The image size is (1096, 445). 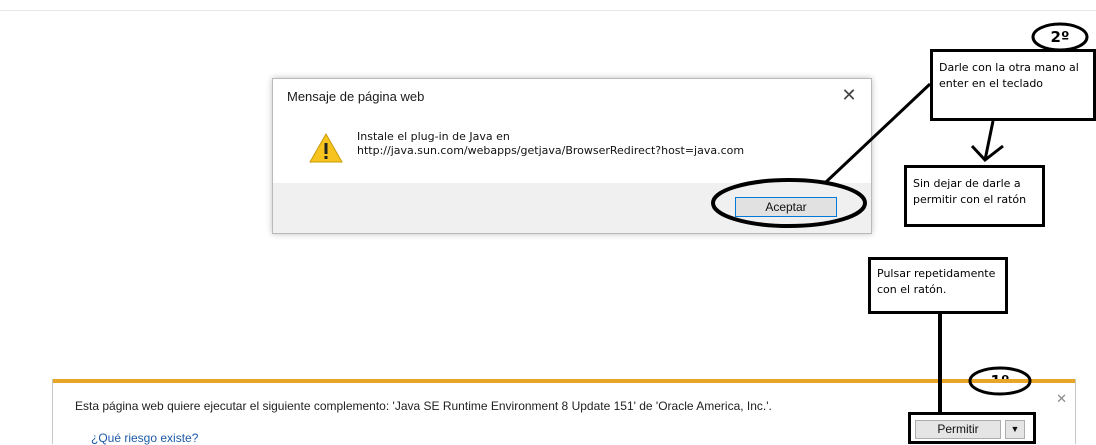 I want to click on step-2-circle, so click(x=1060, y=37).